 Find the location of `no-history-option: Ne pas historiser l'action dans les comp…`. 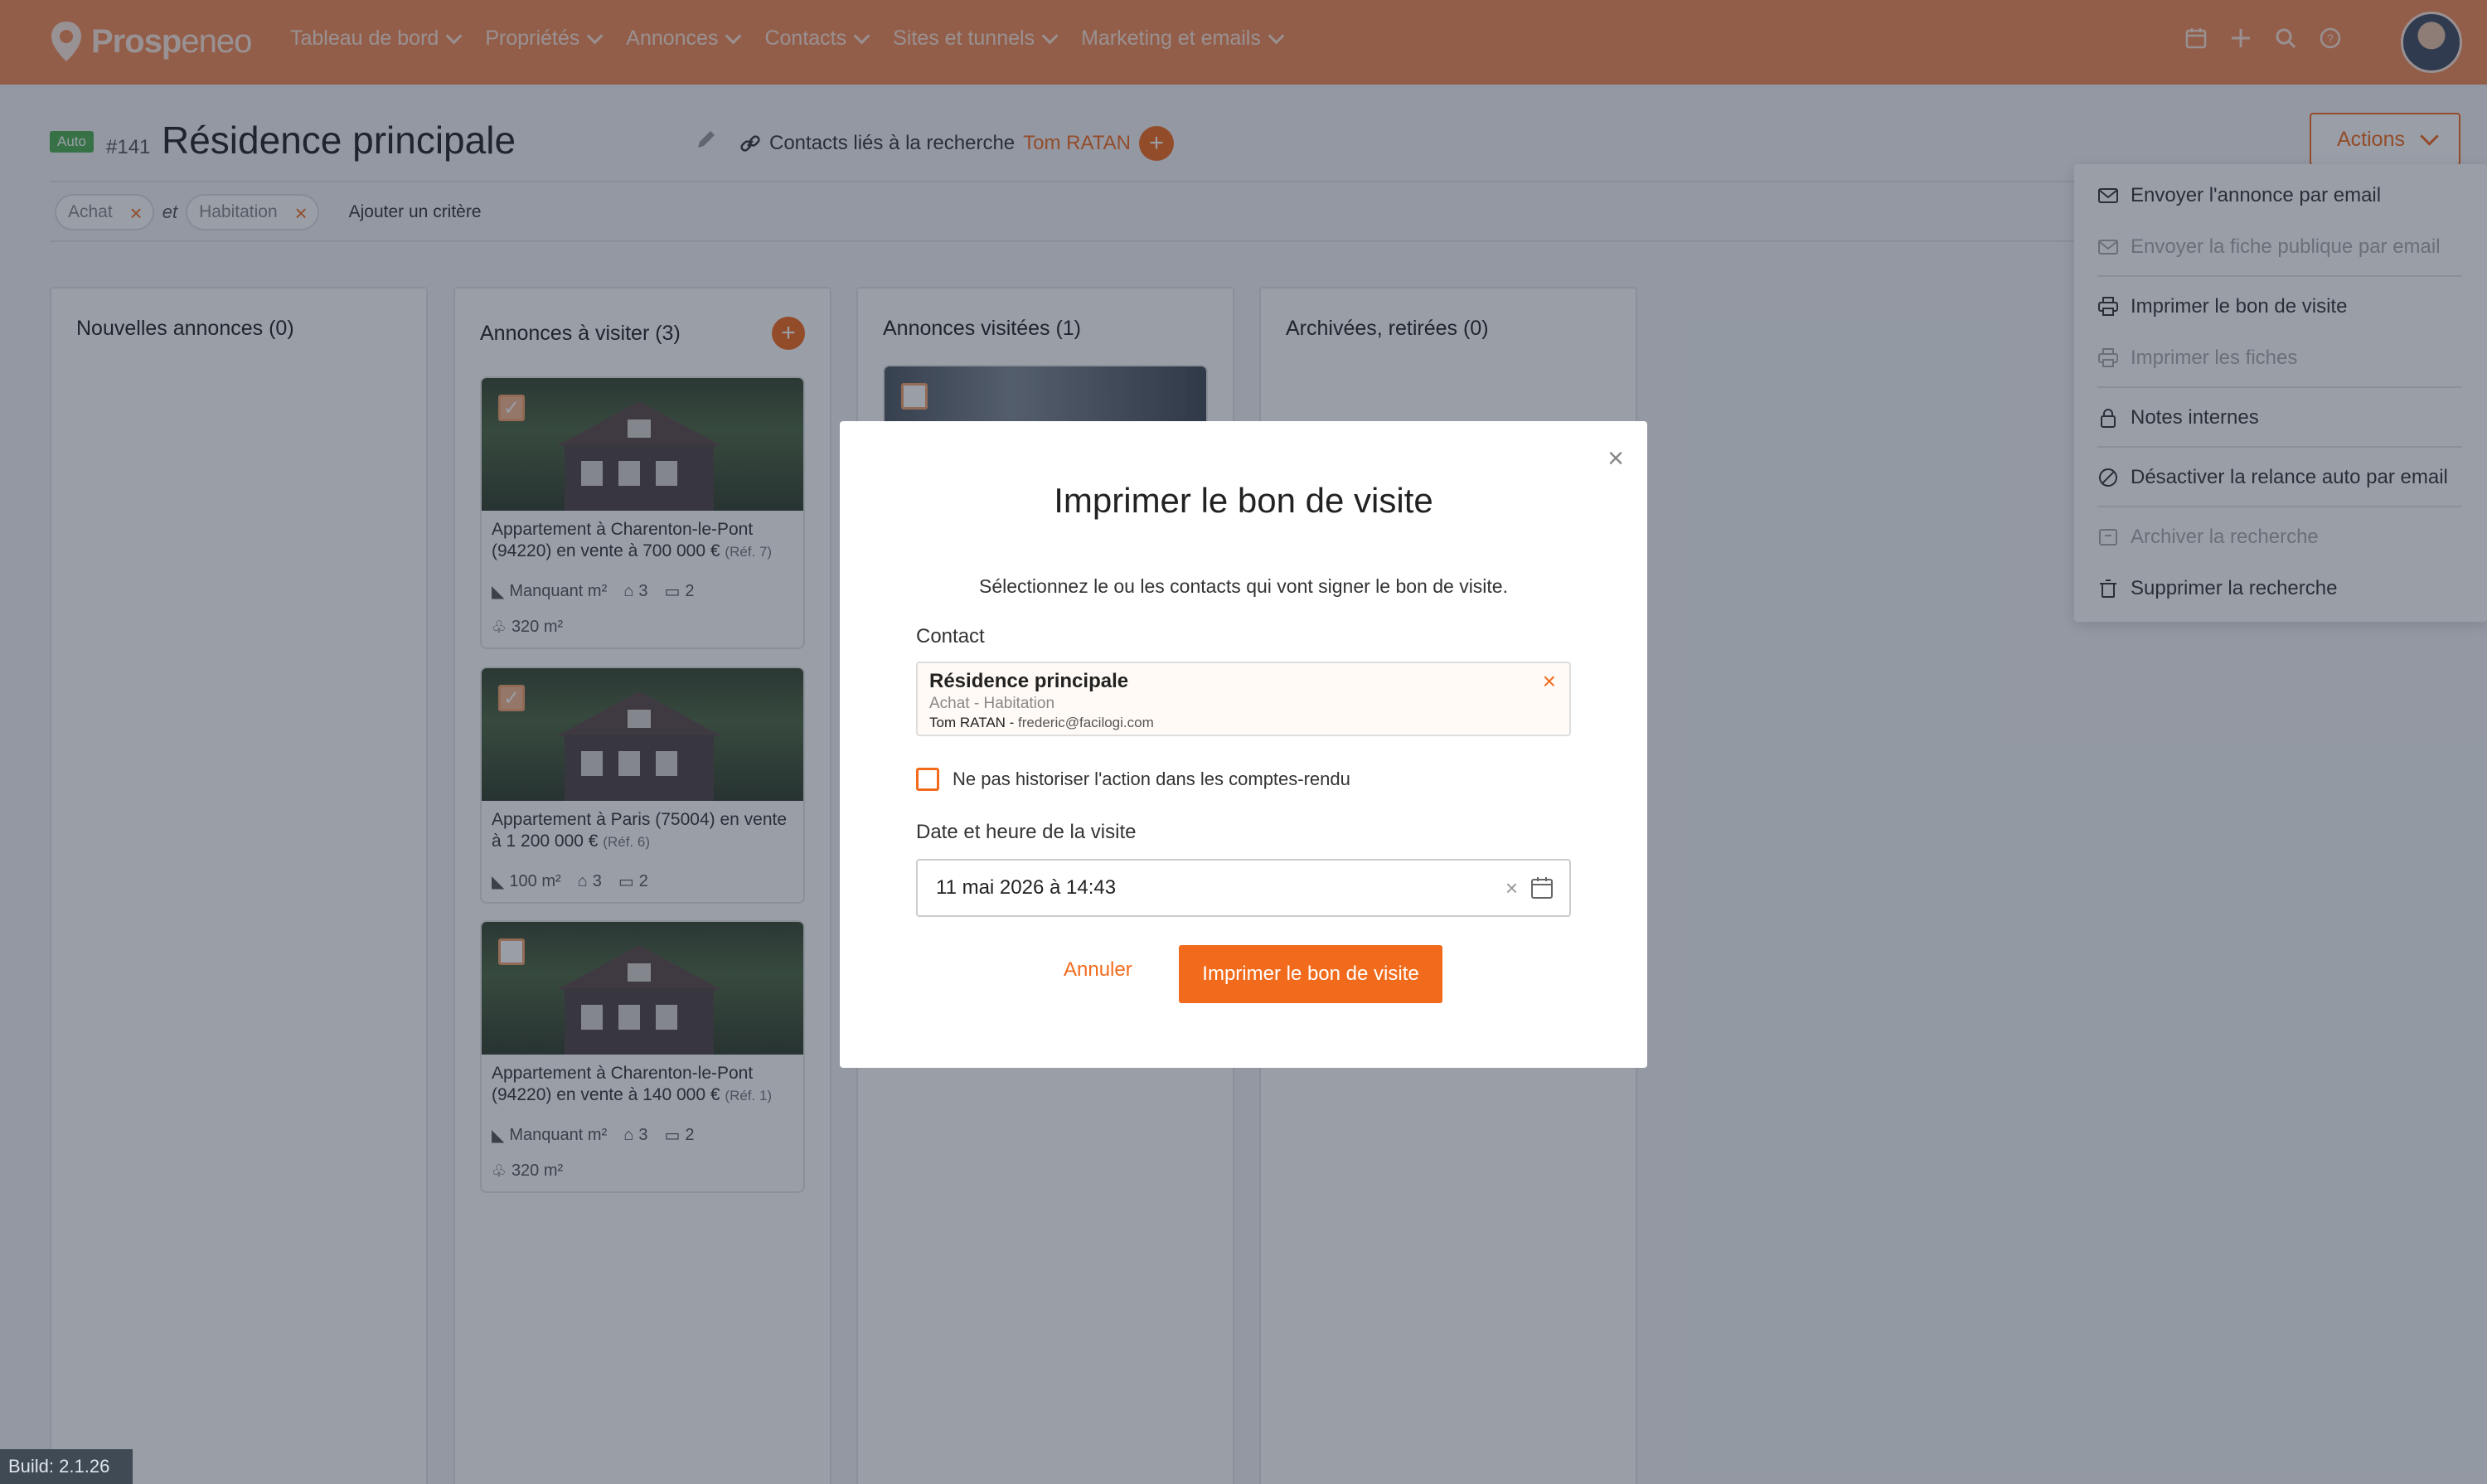

no-history-option: Ne pas historiser l'action dans les comp… is located at coordinates (1133, 780).